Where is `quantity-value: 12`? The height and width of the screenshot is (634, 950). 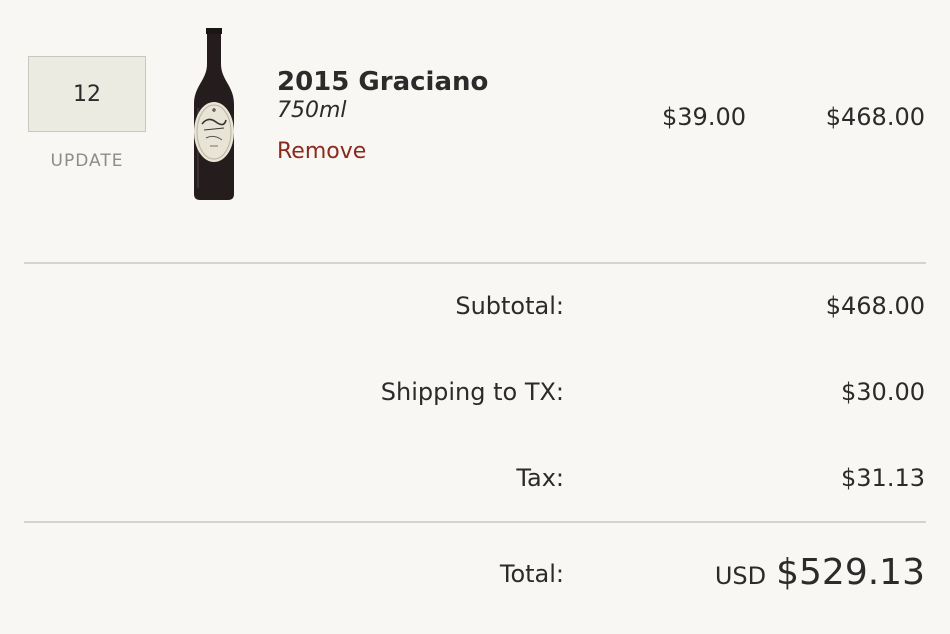 quantity-value: 12 is located at coordinates (87, 94).